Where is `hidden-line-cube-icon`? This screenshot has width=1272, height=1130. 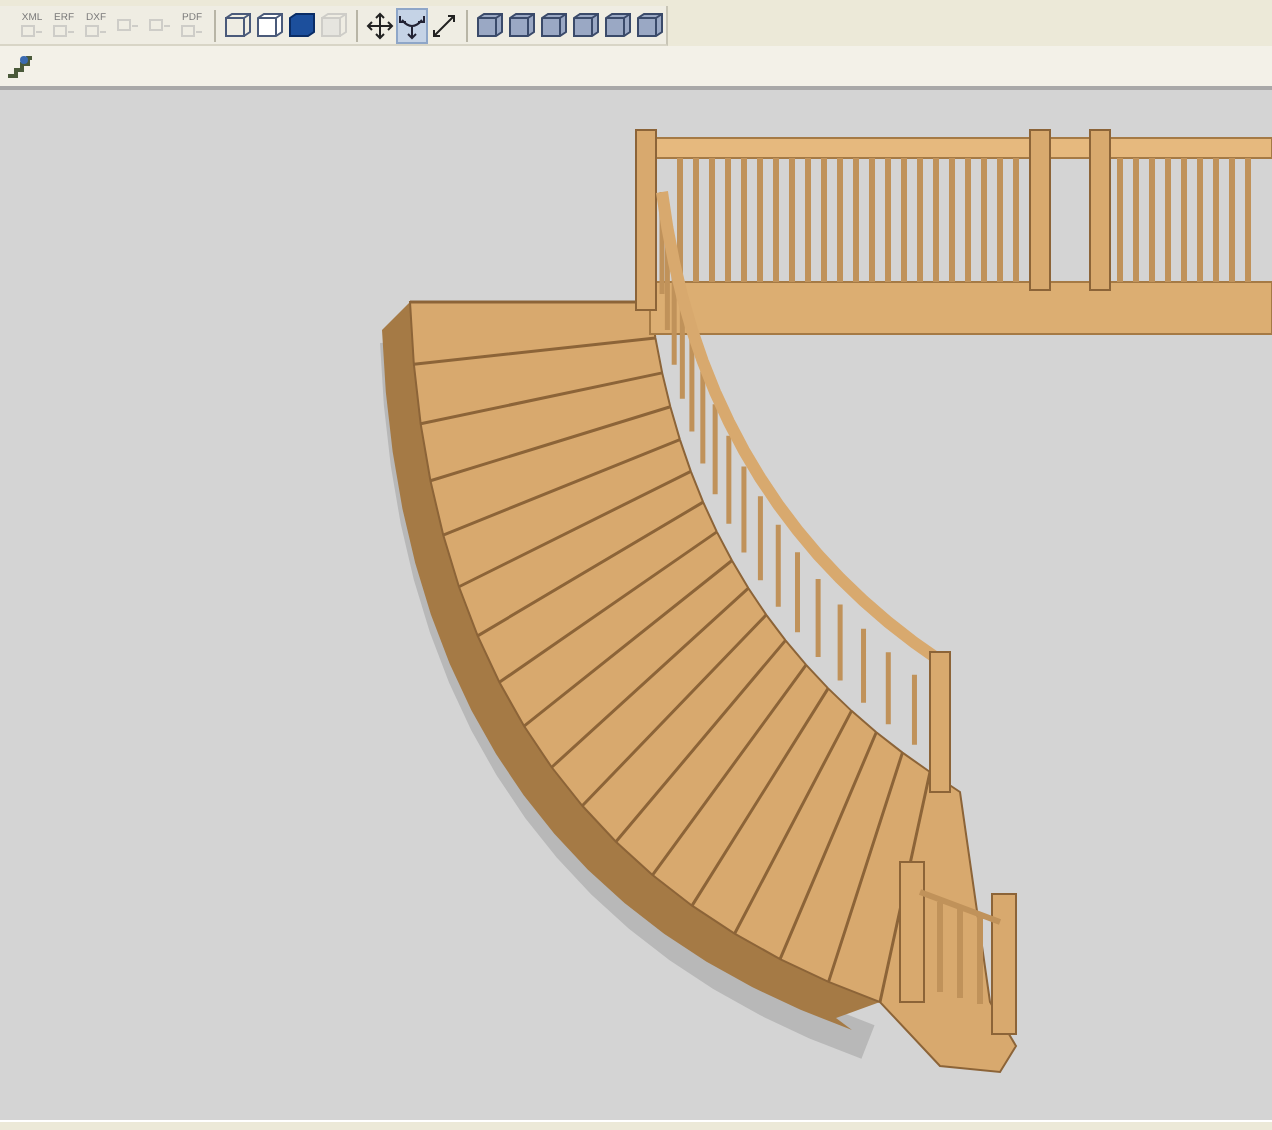 hidden-line-cube-icon is located at coordinates (270, 25).